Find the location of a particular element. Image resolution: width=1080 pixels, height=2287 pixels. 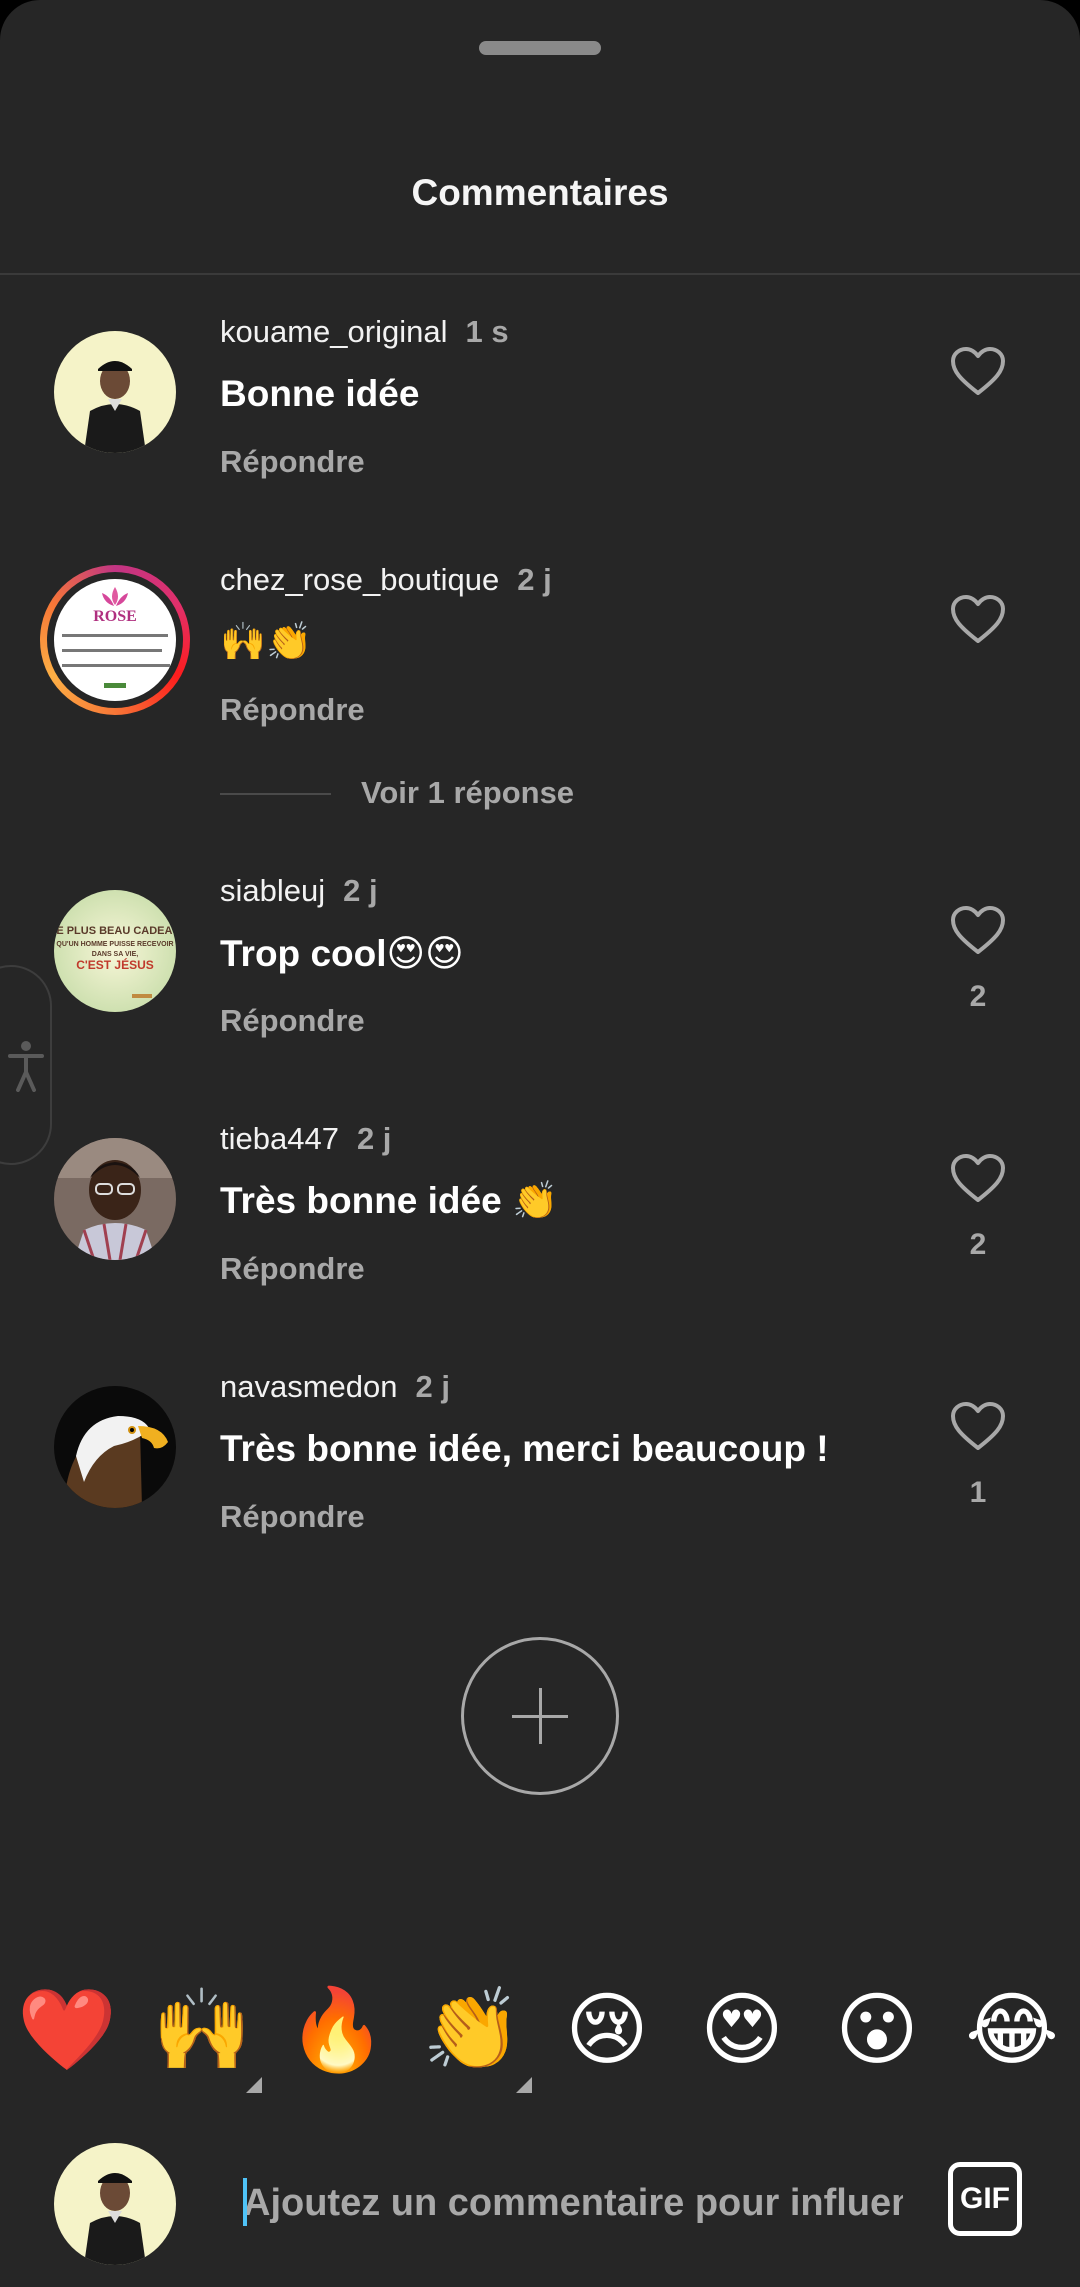

timestamp: 1 s is located at coordinates (487, 331).